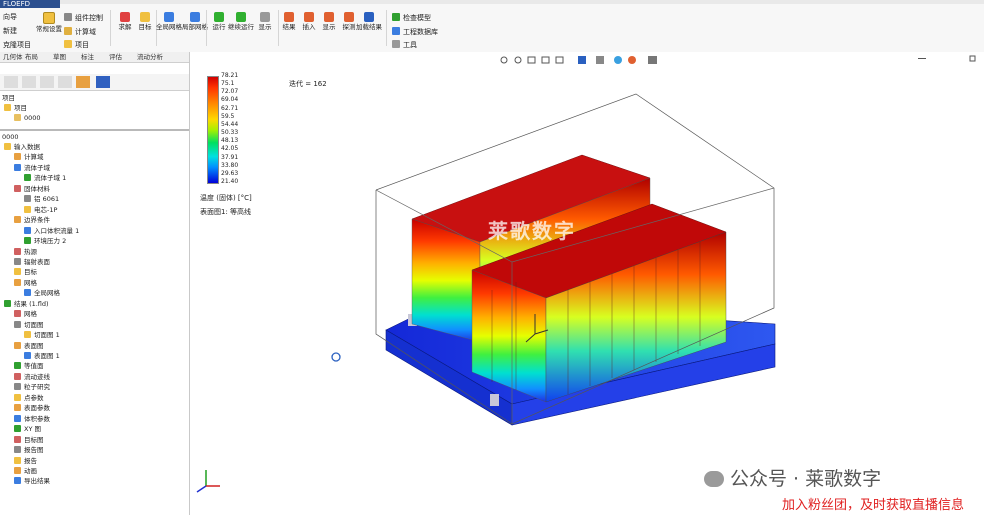 Image resolution: width=984 pixels, height=515 pixels. I want to click on load-results-button: 加载结果, so click(369, 21).